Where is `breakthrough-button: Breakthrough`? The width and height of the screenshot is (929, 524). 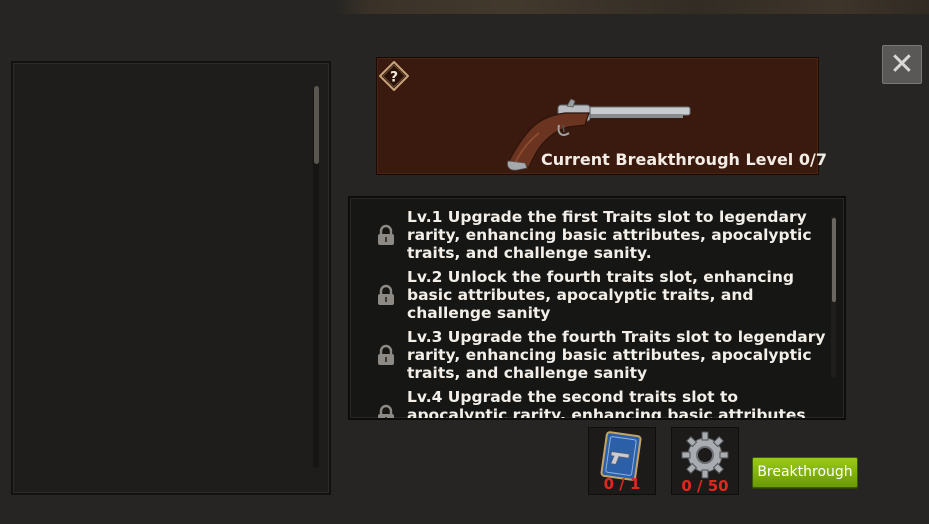
breakthrough-button: Breakthrough is located at coordinates (805, 472).